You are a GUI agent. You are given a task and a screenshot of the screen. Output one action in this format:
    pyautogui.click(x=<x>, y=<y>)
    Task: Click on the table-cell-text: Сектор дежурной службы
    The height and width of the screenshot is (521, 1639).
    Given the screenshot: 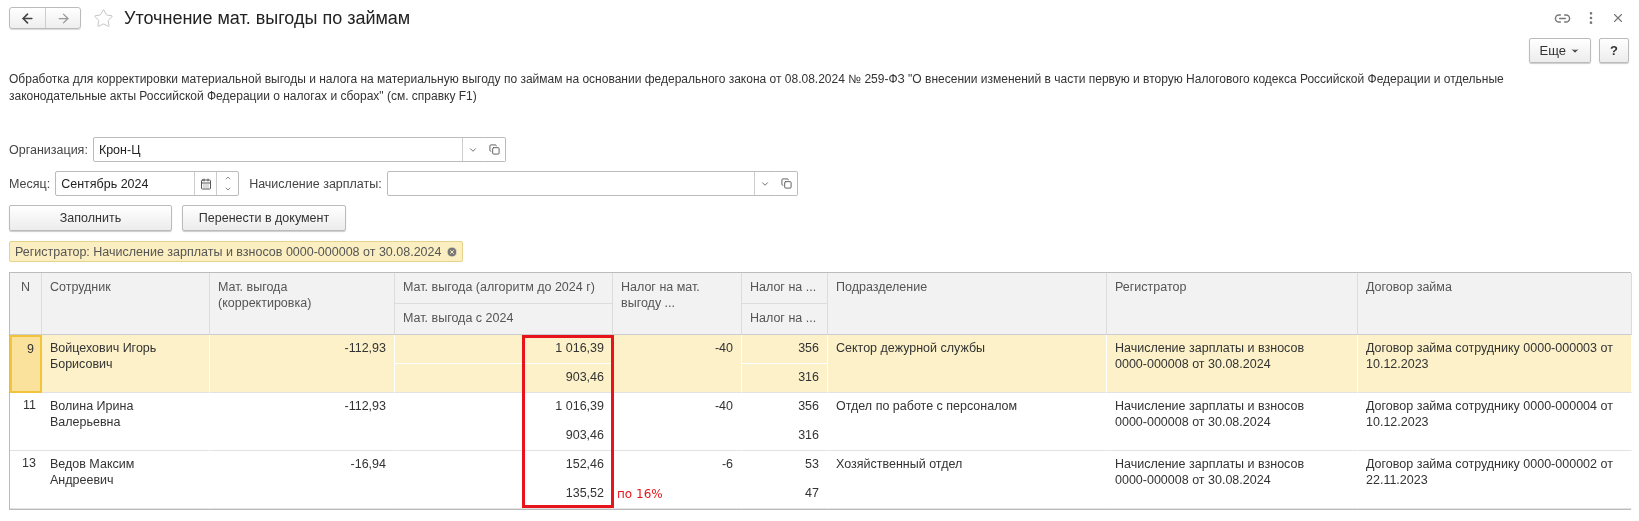 What is the action you would take?
    pyautogui.click(x=911, y=348)
    